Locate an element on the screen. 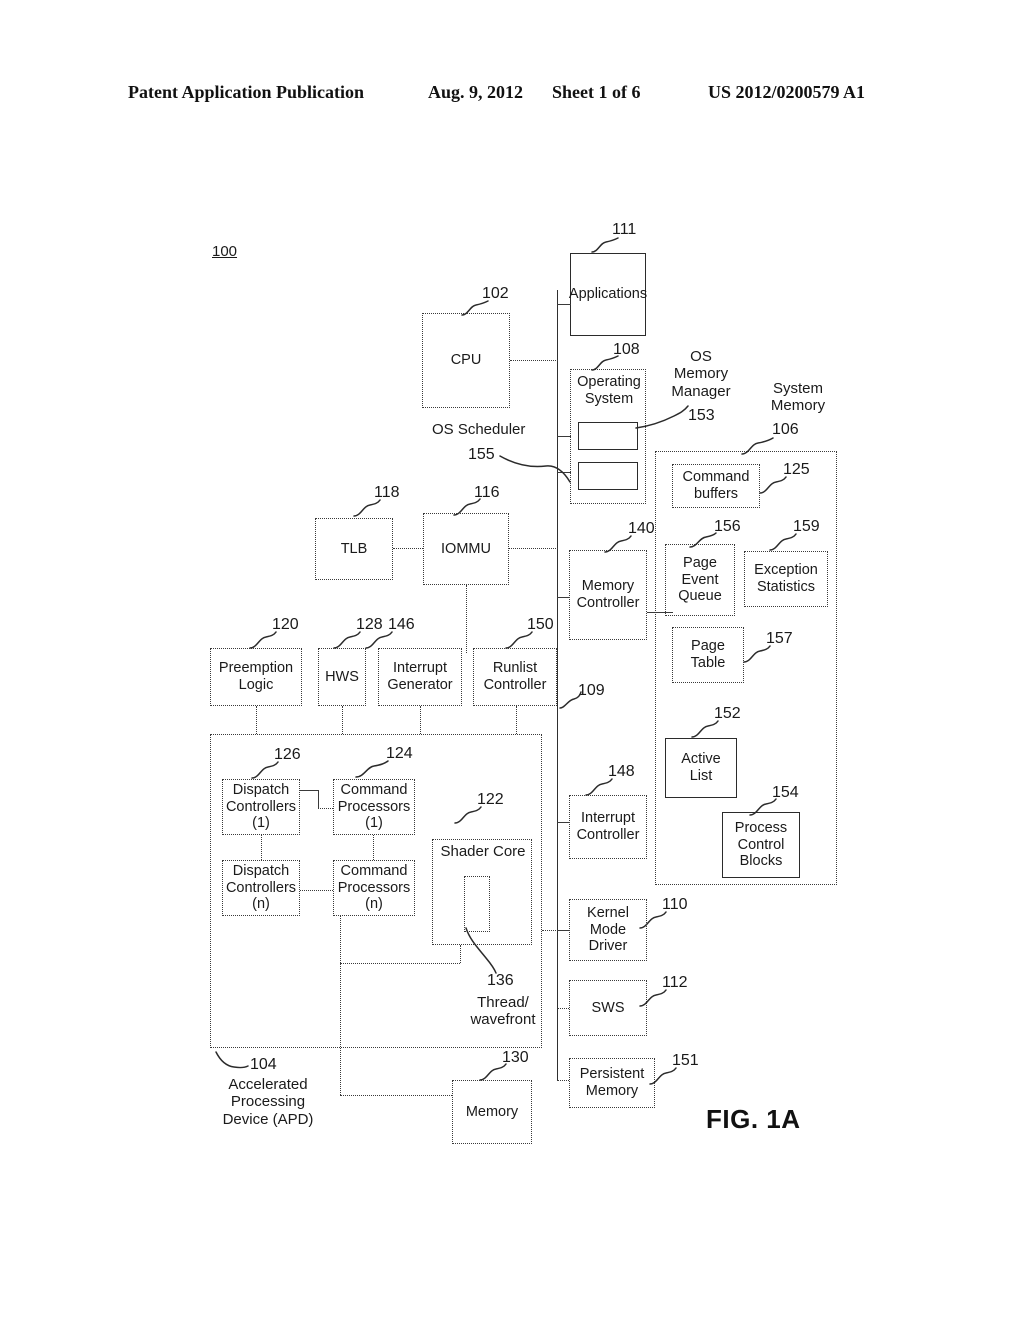  conn-memory-controller-sysmem is located at coordinates (660, 612).